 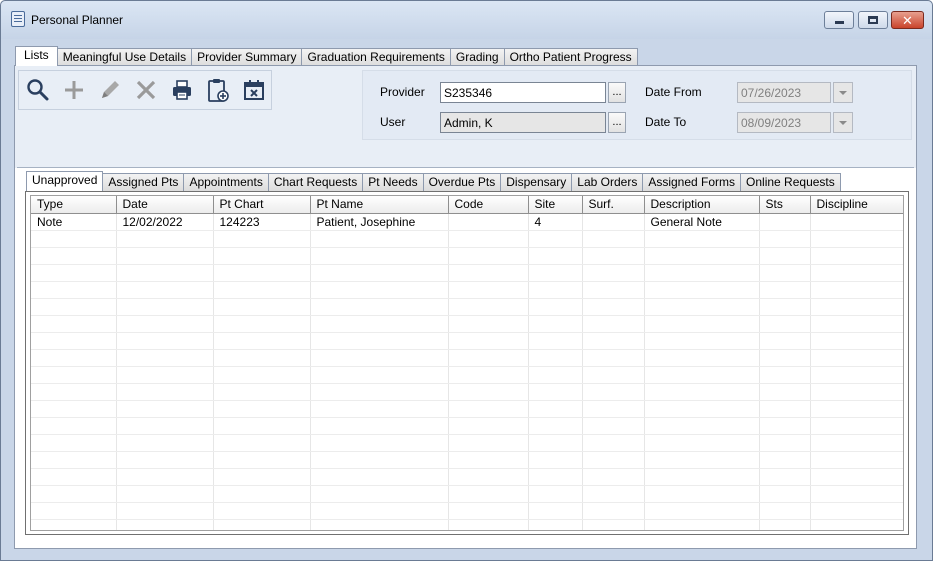 What do you see at coordinates (110, 90) in the screenshot?
I see `edit-button` at bounding box center [110, 90].